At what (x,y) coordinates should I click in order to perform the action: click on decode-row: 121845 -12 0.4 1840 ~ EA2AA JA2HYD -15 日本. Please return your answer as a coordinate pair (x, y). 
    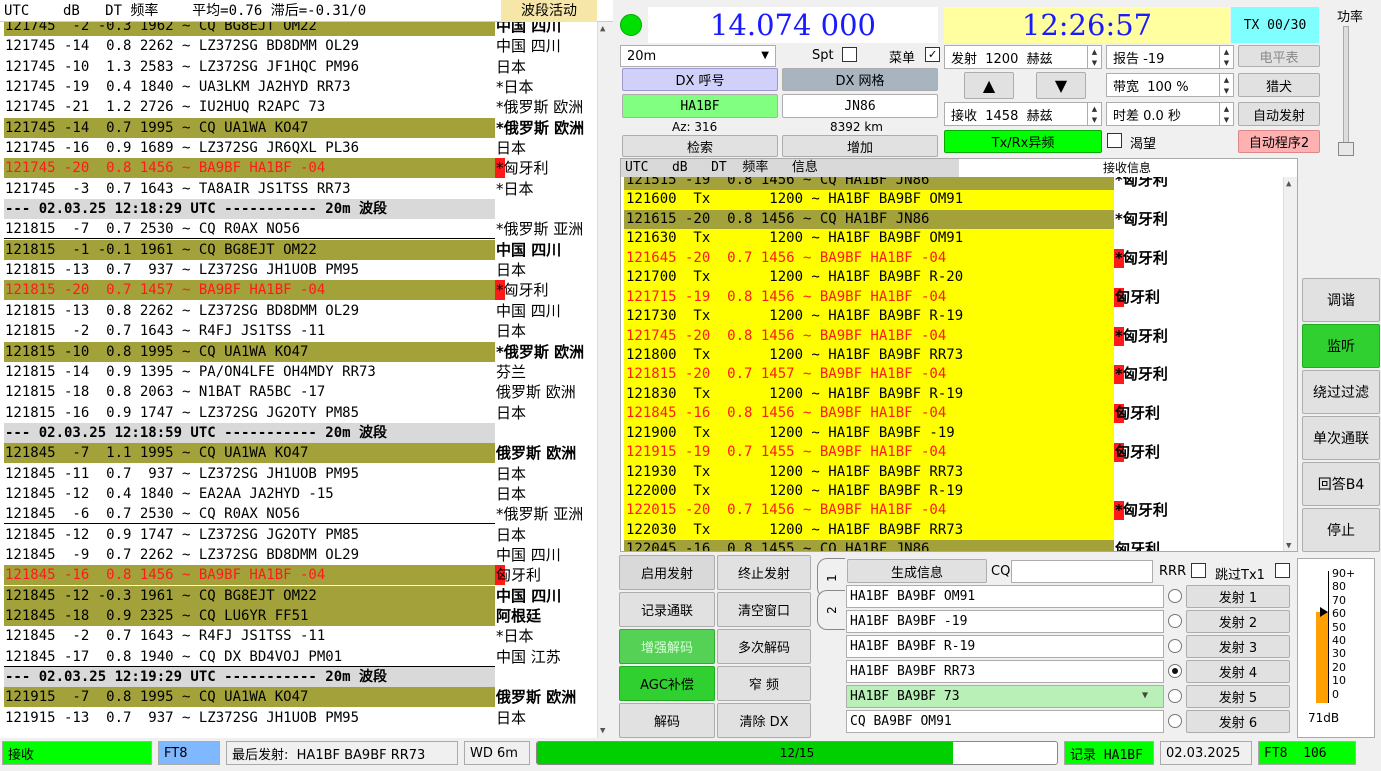
    Looking at the image, I should click on (298, 494).